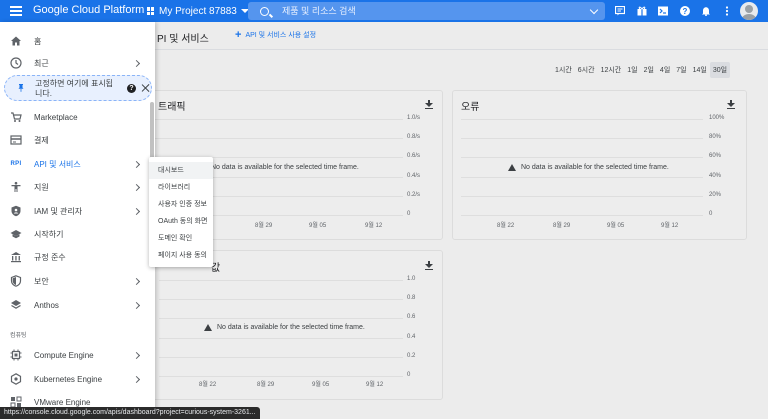  Describe the element at coordinates (49, 234) in the screenshot. I see `nav-label: 시작하기` at that location.